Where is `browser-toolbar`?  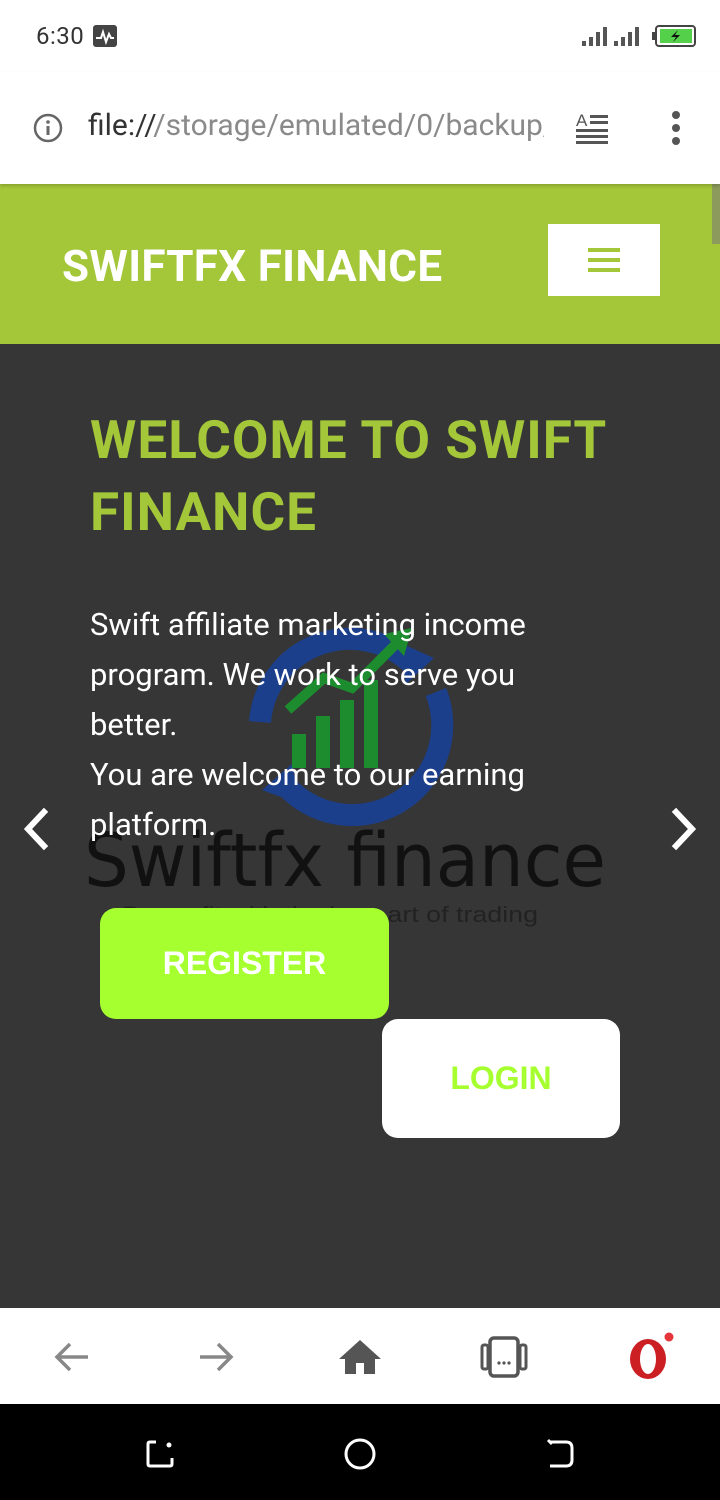
browser-toolbar is located at coordinates (360, 1356).